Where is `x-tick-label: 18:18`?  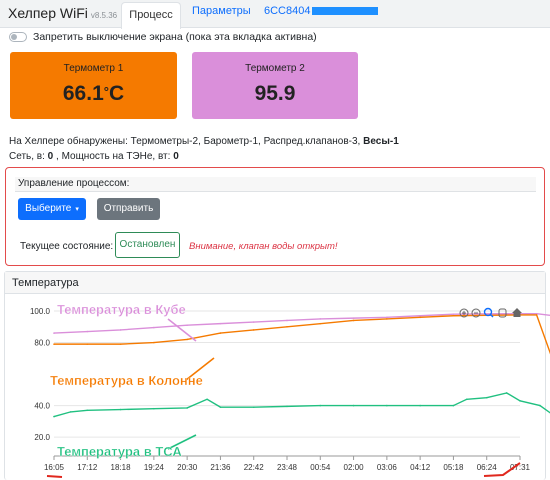 x-tick-label: 18:18 is located at coordinates (121, 467).